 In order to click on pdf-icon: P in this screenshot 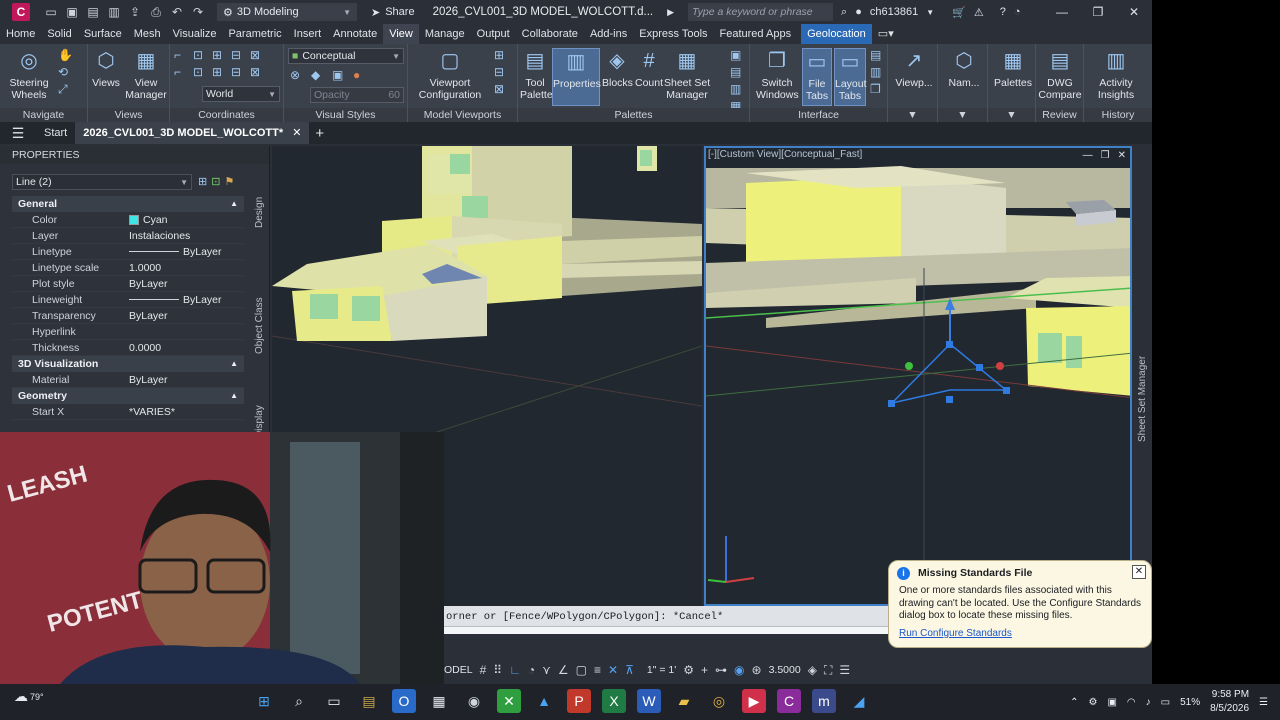, I will do `click(579, 701)`.